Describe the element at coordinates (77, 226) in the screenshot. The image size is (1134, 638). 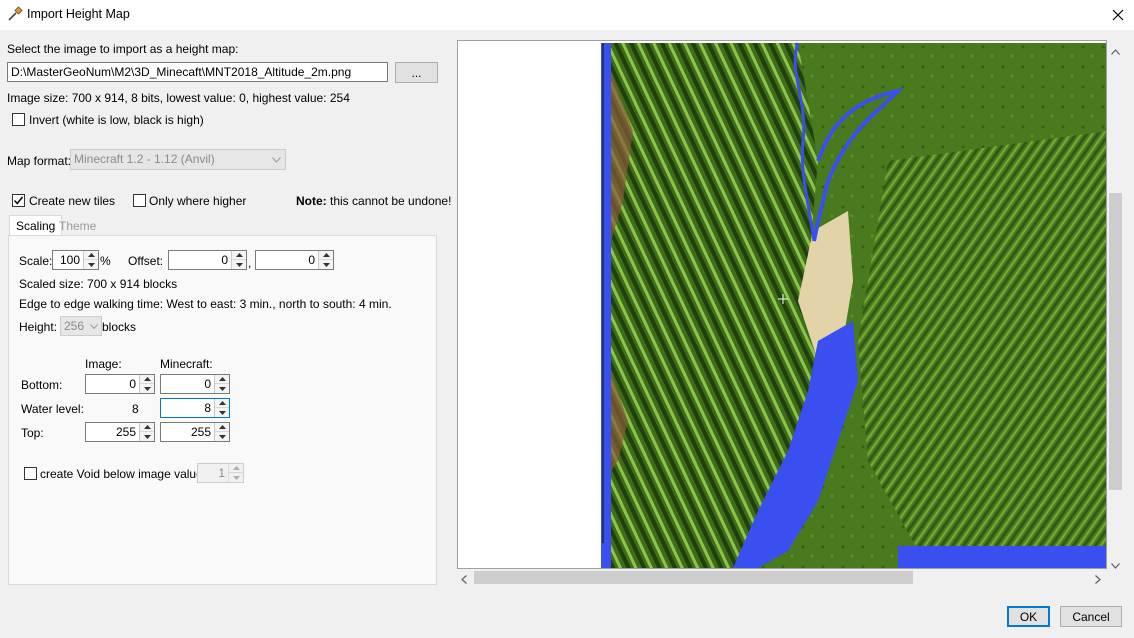
I see `tab-theme: Theme` at that location.